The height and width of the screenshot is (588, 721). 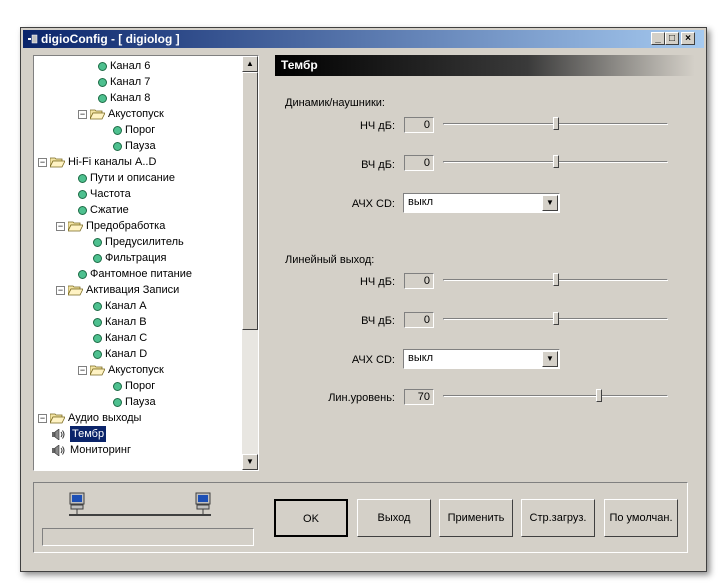 I want to click on tree-item-label: Фильтрация, so click(x=136, y=258).